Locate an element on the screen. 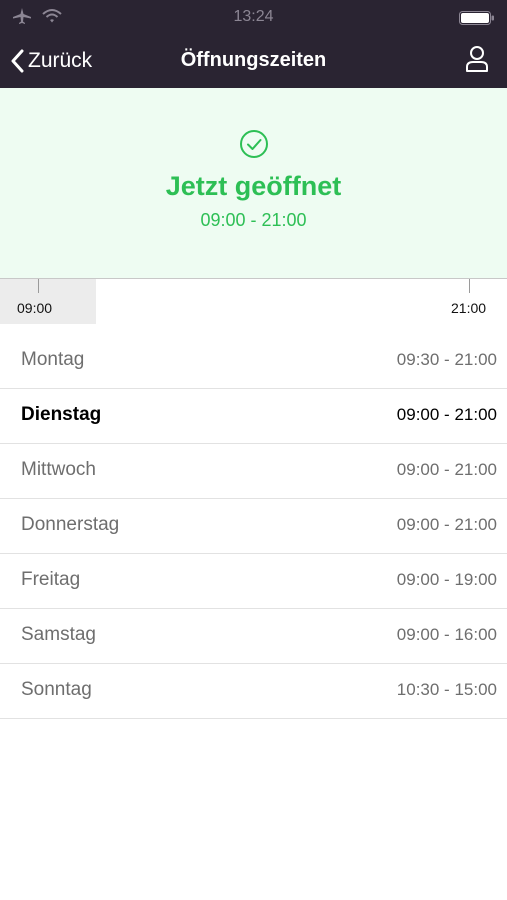 The width and height of the screenshot is (507, 900). day-hours: 09:00 - 19:00 is located at coordinates (446, 579).